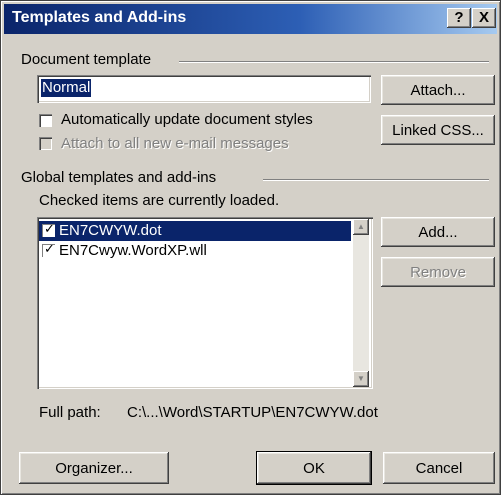 This screenshot has height=495, width=501. What do you see at coordinates (133, 250) in the screenshot?
I see `list-item-label: EN7Cwyw.WordXP.wll` at bounding box center [133, 250].